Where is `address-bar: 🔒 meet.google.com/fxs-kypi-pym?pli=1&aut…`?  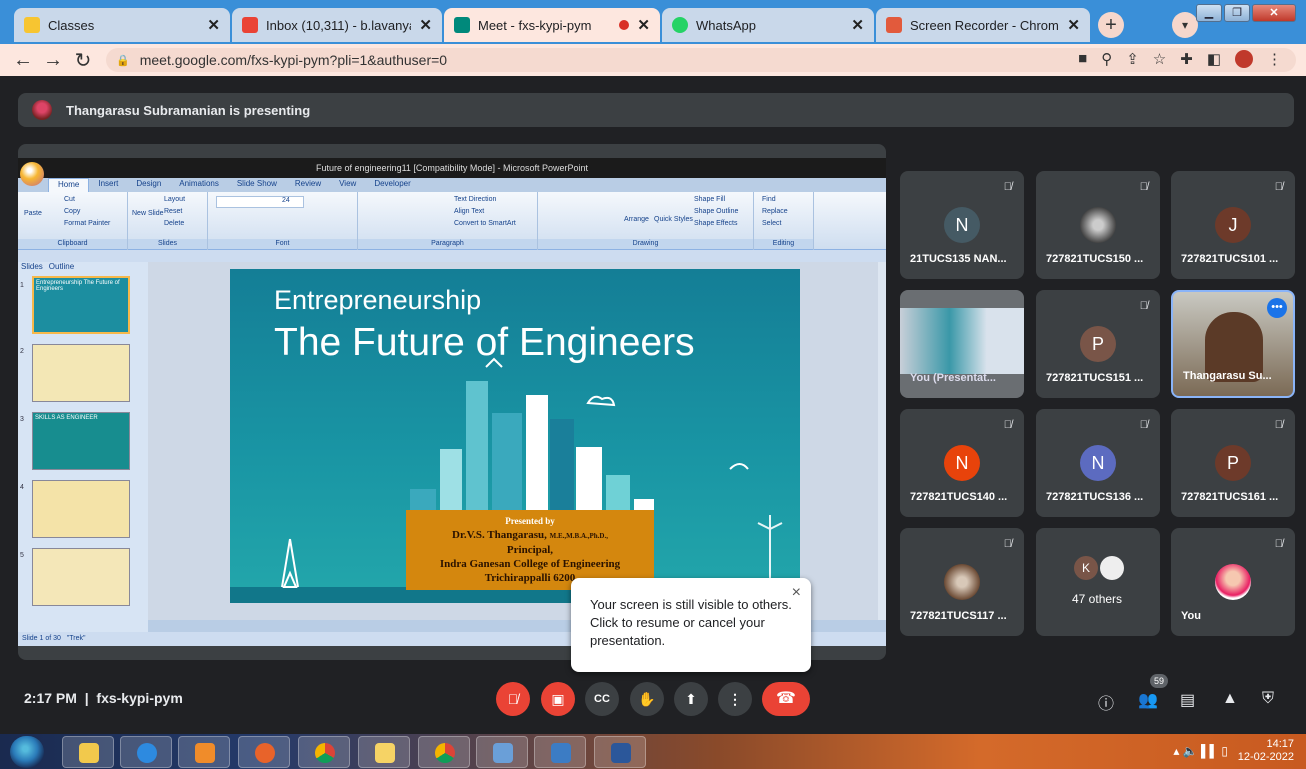 address-bar: 🔒 meet.google.com/fxs-kypi-pym?pli=1&aut… is located at coordinates (701, 60).